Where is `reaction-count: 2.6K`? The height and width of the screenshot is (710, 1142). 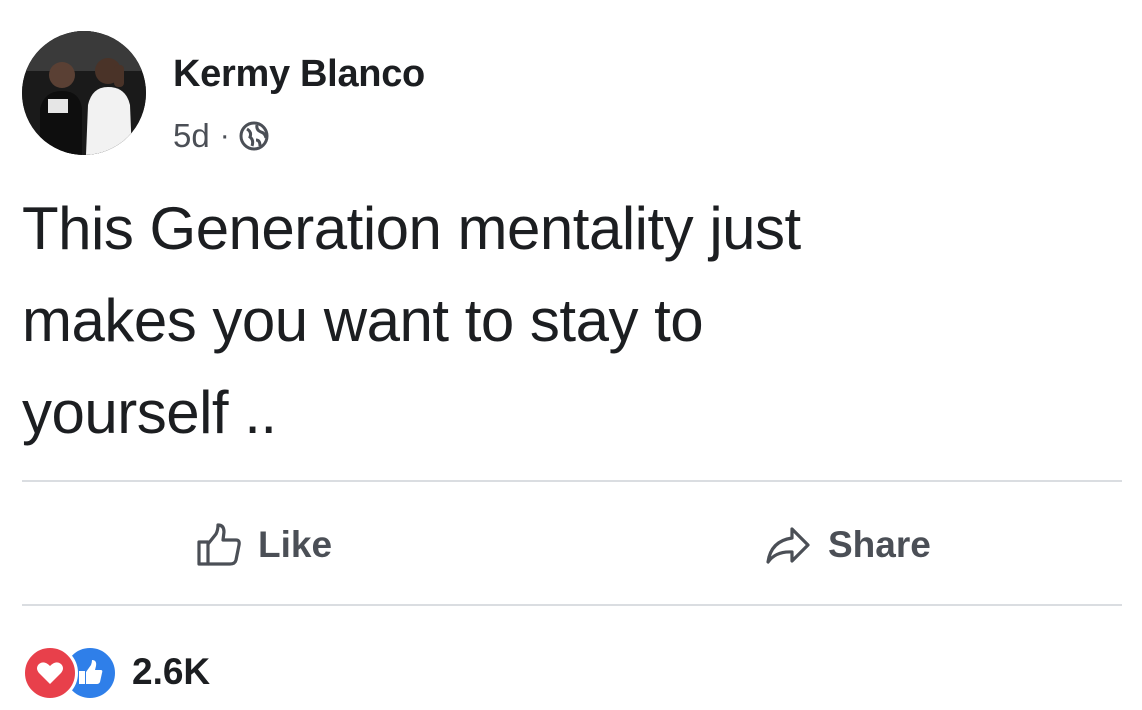 reaction-count: 2.6K is located at coordinates (171, 671).